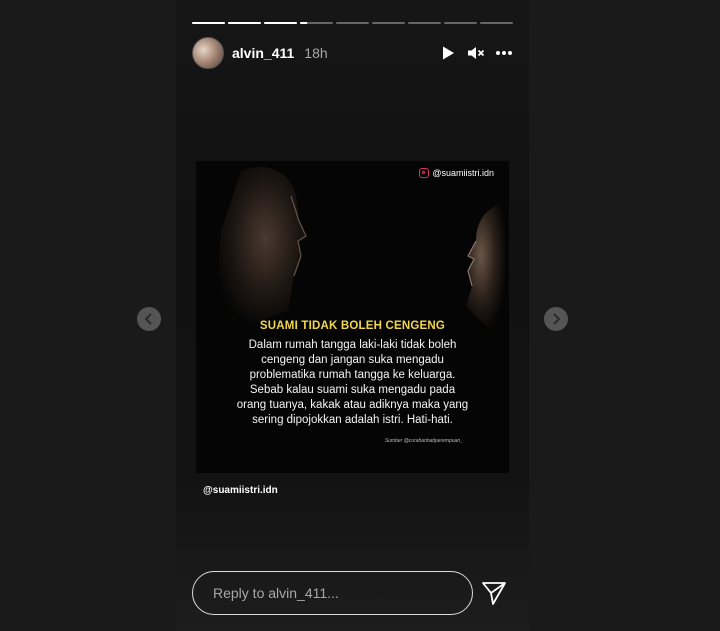 The height and width of the screenshot is (631, 720). I want to click on more-options-button, so click(504, 53).